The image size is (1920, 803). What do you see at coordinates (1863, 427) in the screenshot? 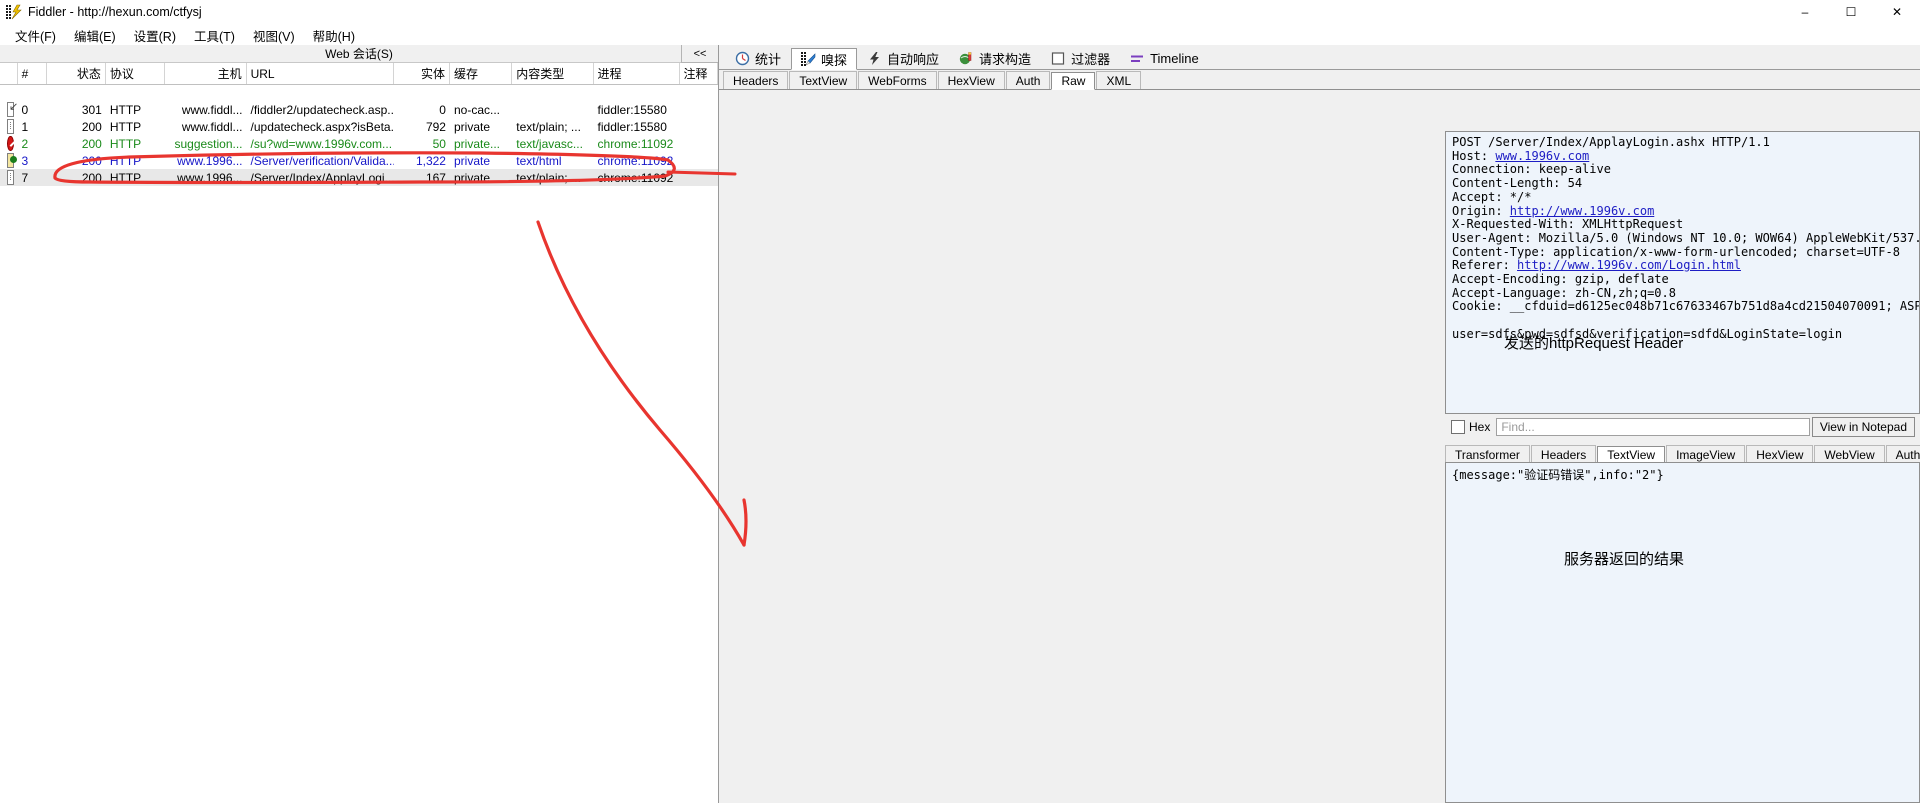
I see `view-in-notepad-button: View in Notepad` at bounding box center [1863, 427].